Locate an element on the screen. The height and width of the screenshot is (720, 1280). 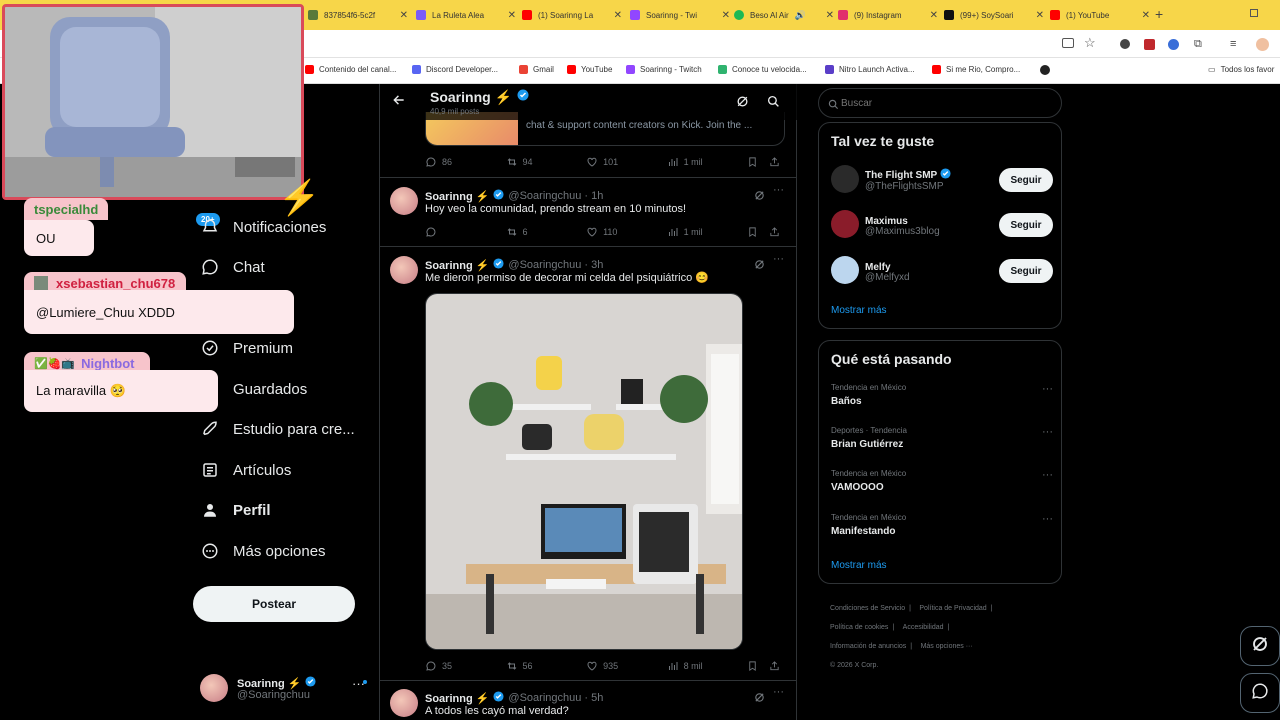
reply-button is located at coordinates (465, 232).